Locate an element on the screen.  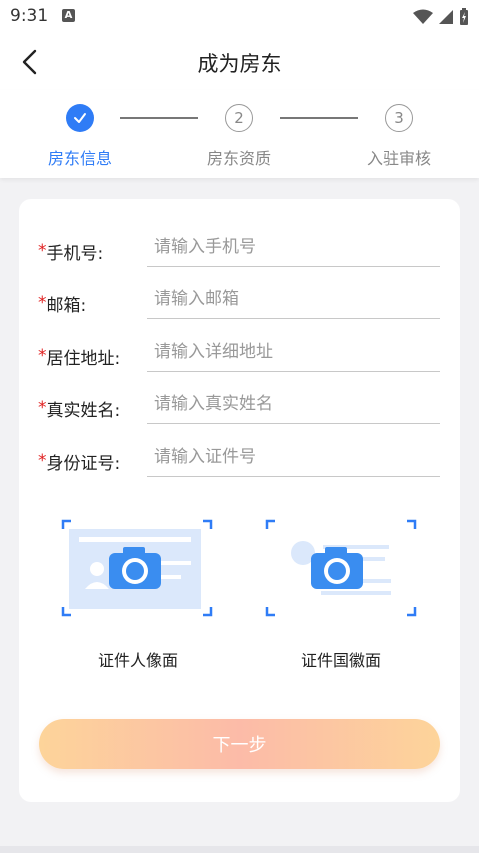
id-front-upload is located at coordinates (137, 569).